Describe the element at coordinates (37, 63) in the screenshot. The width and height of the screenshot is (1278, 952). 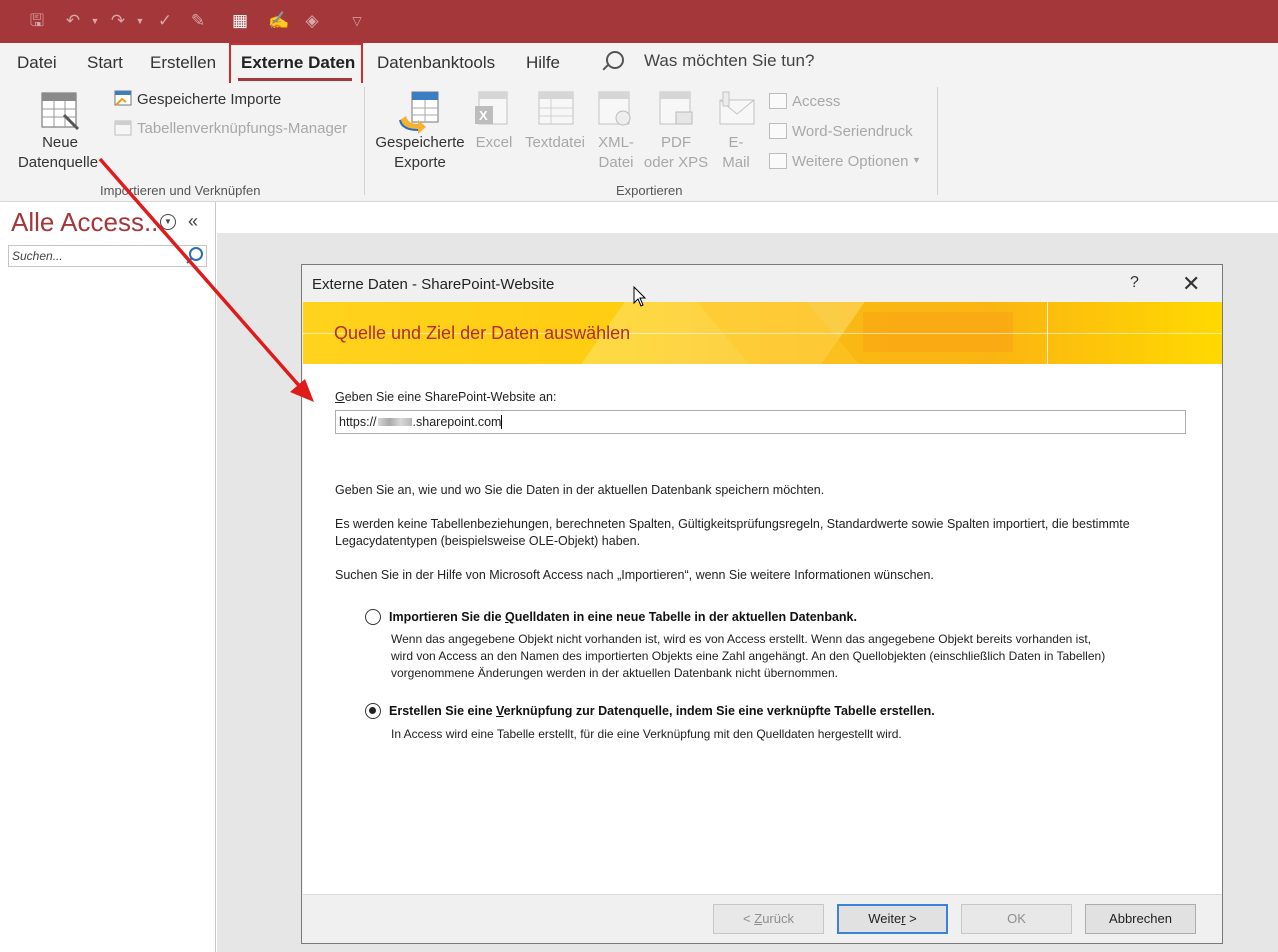
I see `tab-datei: Datei` at that location.